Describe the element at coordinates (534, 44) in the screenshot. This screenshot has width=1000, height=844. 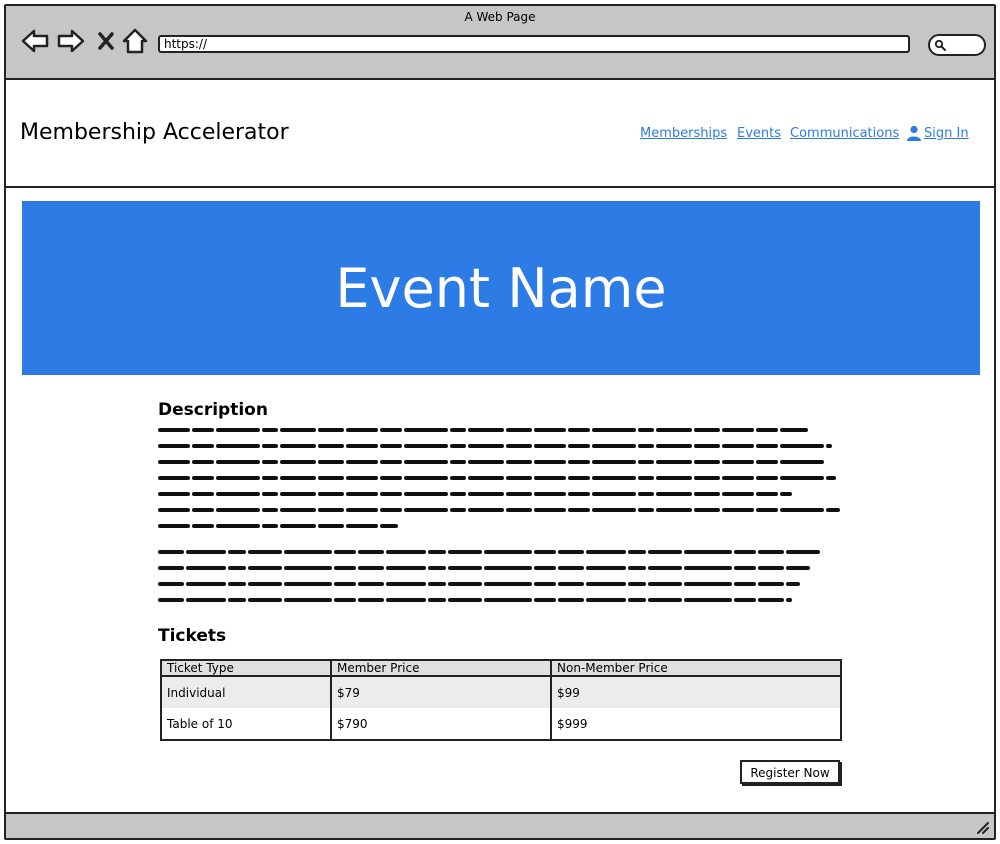
I see `address-bar: https://` at that location.